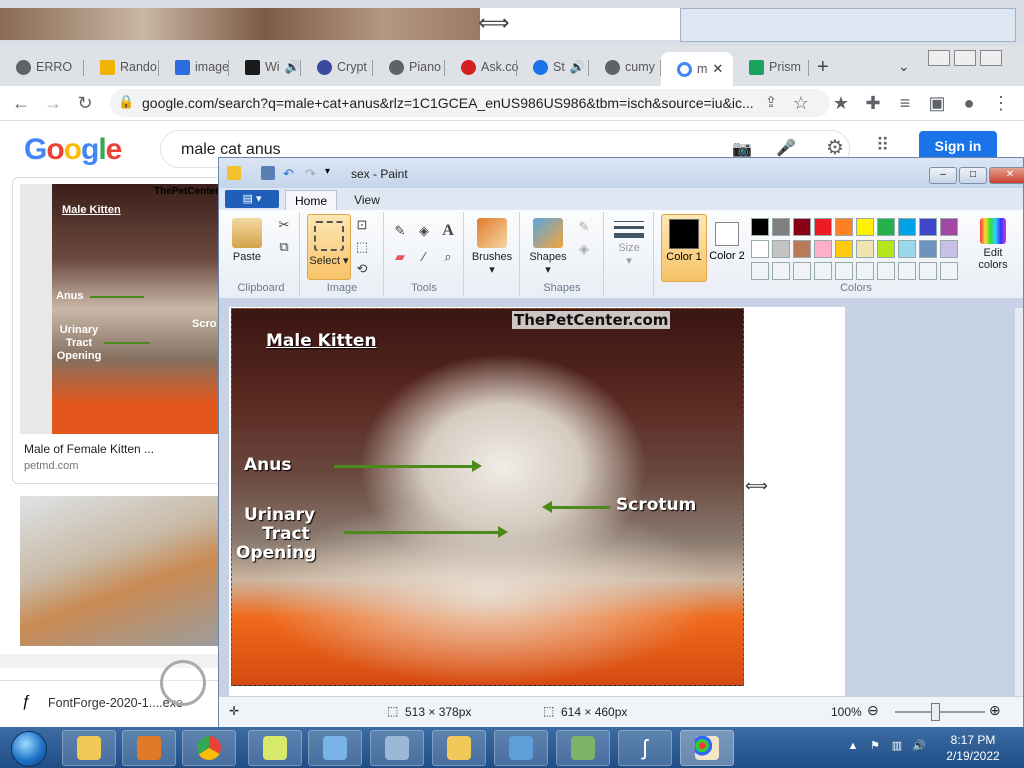 The width and height of the screenshot is (1024, 768). Describe the element at coordinates (625, 67) in the screenshot. I see `browser-tab: cumy` at that location.